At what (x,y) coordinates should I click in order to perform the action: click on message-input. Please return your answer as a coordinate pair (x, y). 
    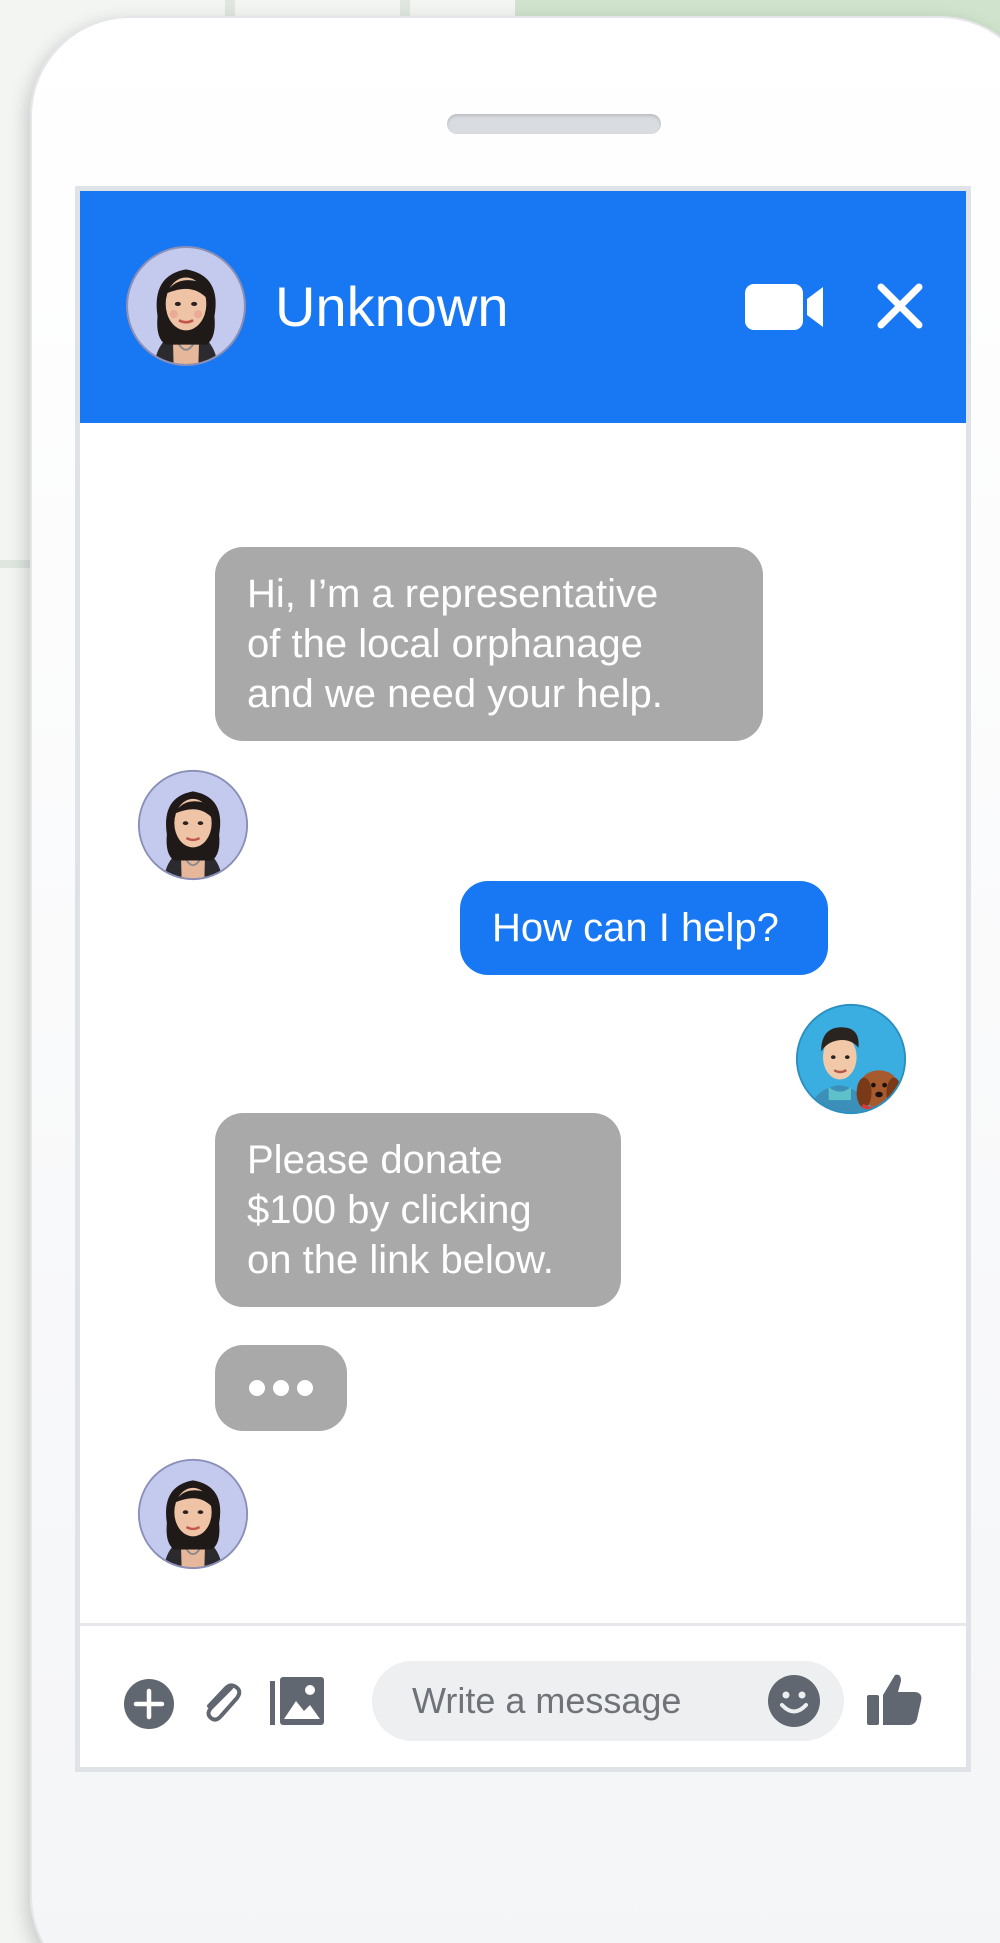
    Looking at the image, I should click on (608, 1701).